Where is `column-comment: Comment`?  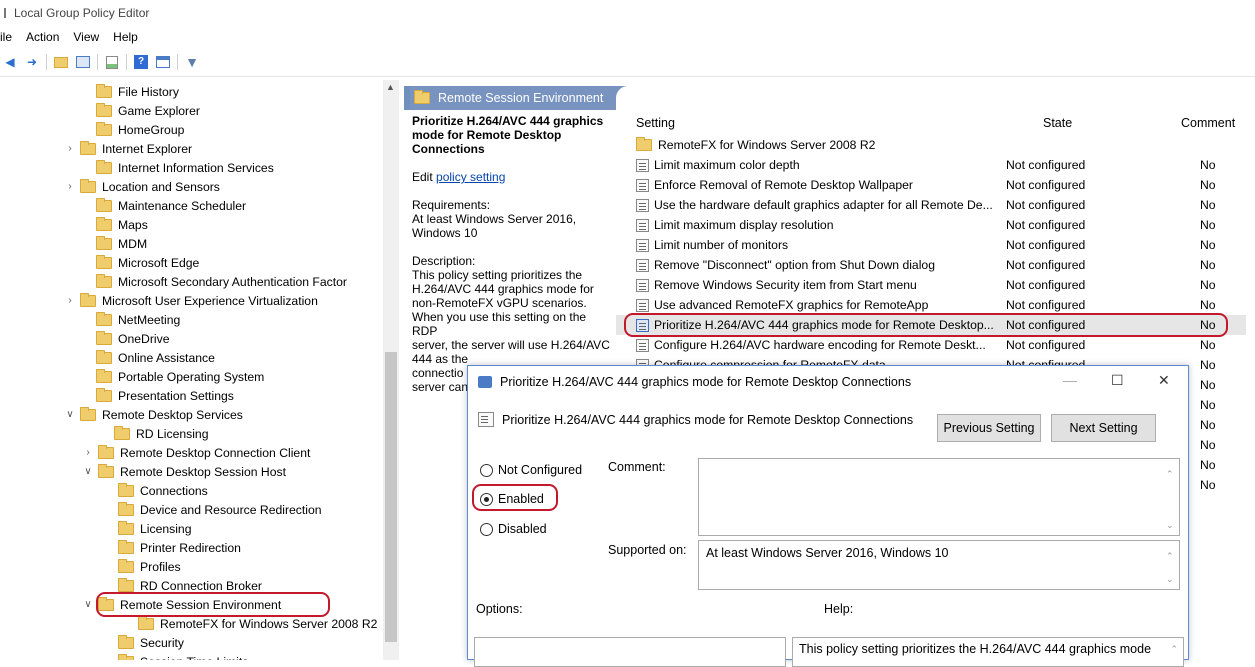 column-comment: Comment is located at coordinates (1208, 123).